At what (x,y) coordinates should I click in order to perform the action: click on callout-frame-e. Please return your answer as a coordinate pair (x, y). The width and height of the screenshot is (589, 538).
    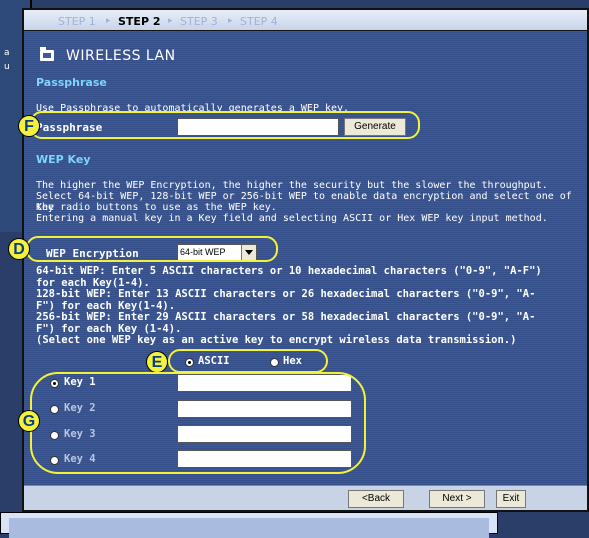
    Looking at the image, I should click on (248, 361).